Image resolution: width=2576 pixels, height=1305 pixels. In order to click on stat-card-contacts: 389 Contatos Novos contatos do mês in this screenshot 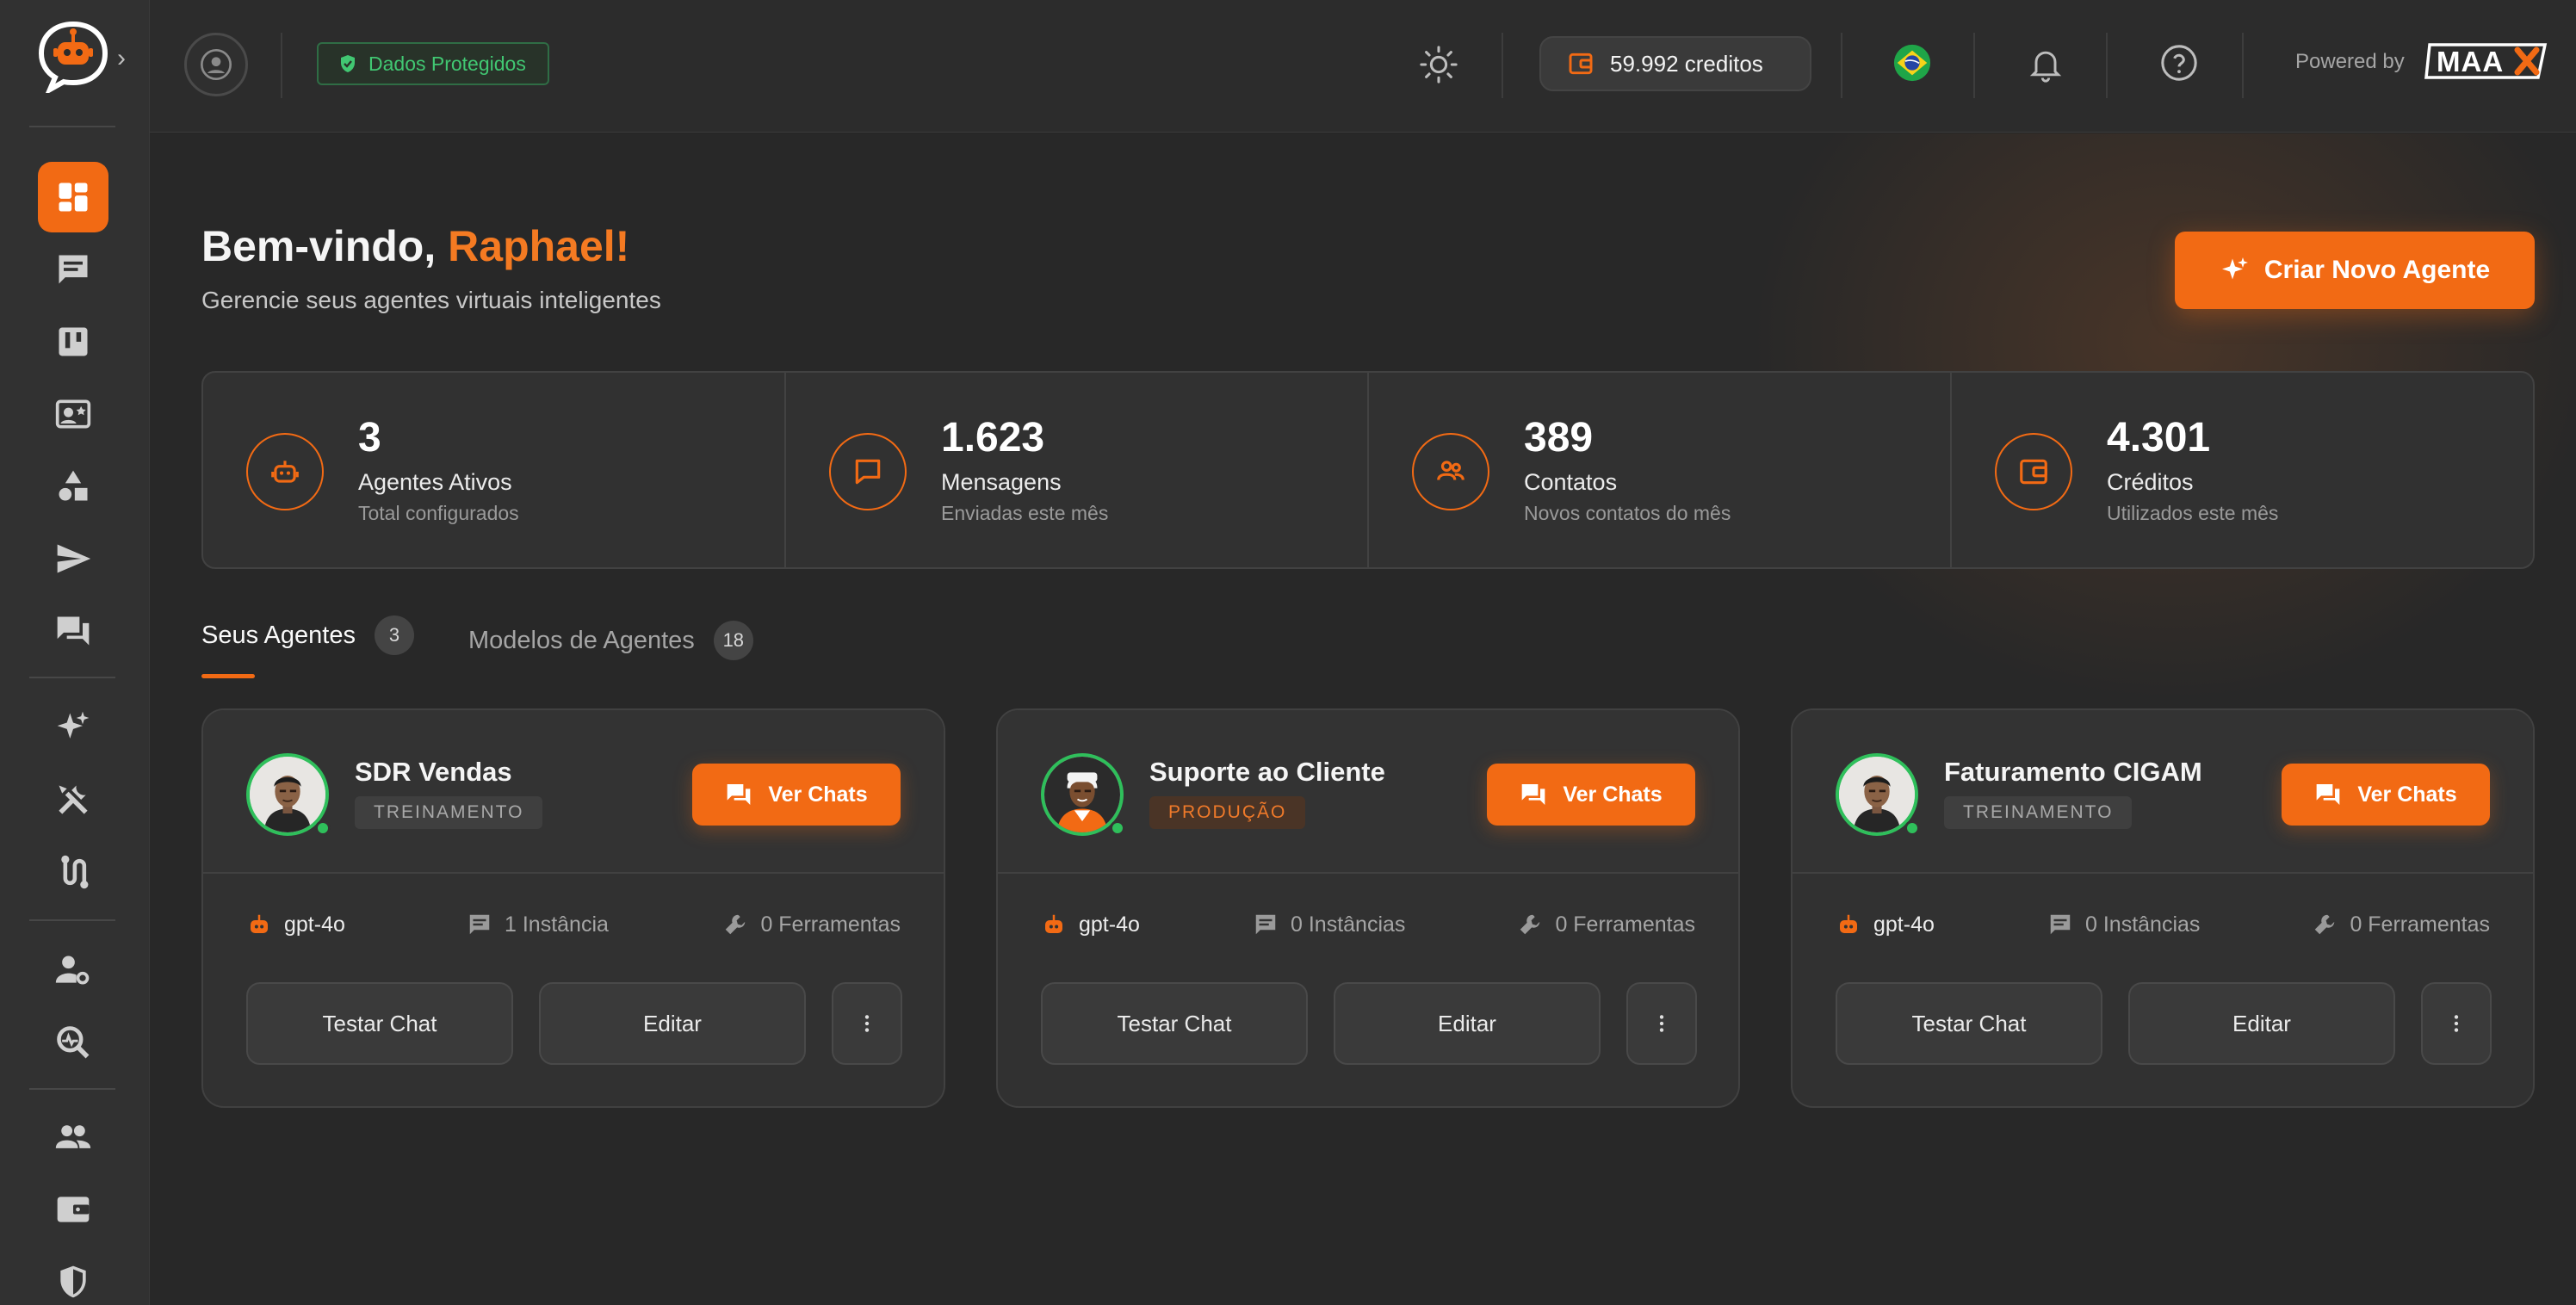, I will do `click(1660, 470)`.